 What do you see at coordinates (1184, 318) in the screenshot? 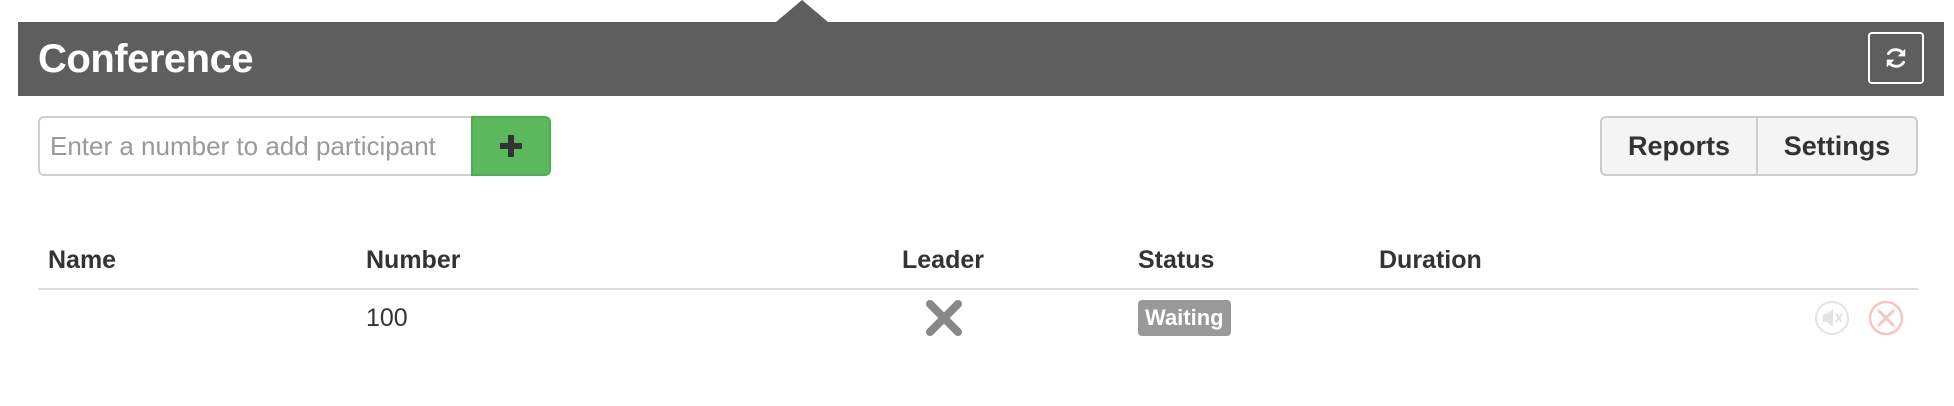
I see `status-badge: Waiting` at bounding box center [1184, 318].